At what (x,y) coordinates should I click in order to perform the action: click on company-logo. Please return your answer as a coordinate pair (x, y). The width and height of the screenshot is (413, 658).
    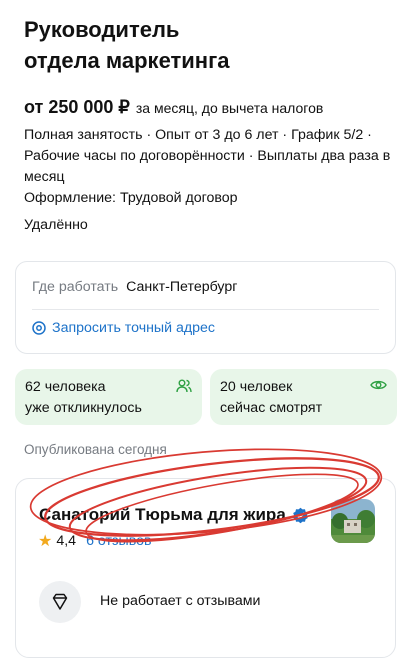
    Looking at the image, I should click on (353, 521).